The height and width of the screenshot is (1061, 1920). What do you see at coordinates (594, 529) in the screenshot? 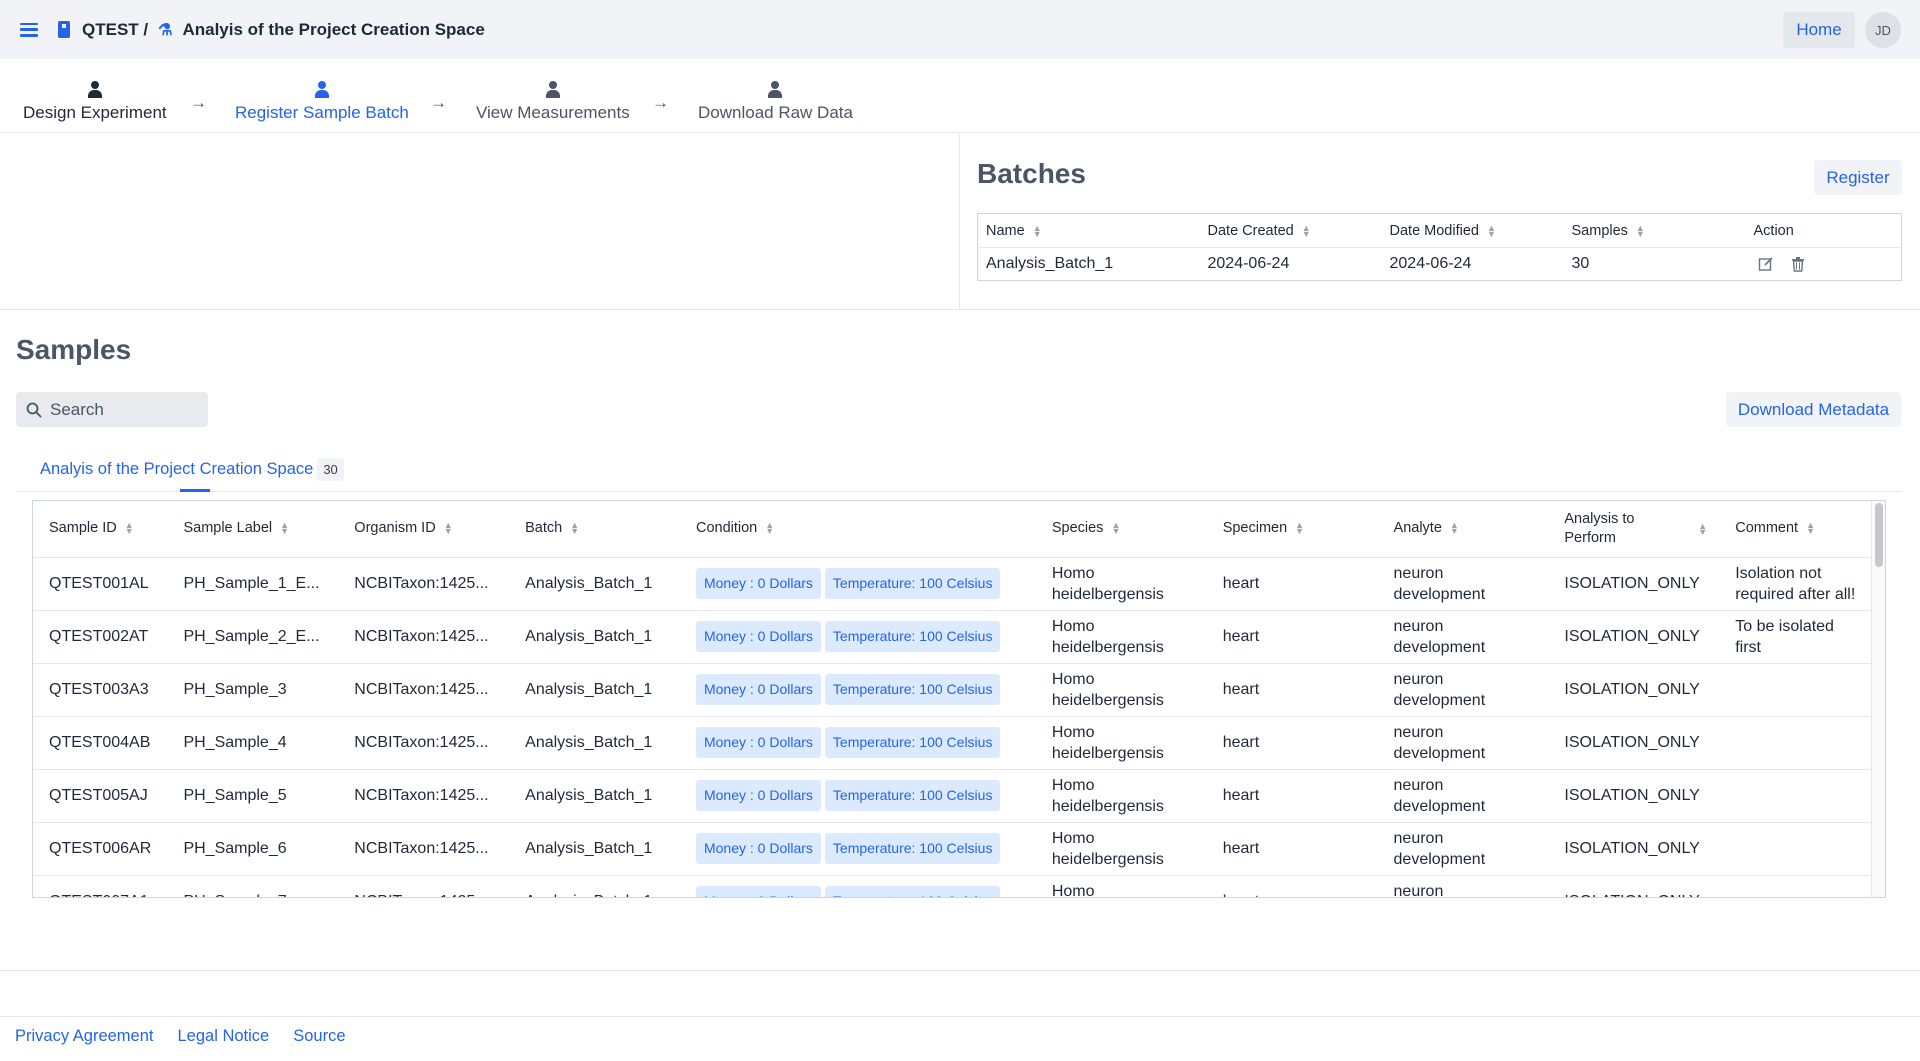
I see `col-batch: Batch ▲ ▼` at bounding box center [594, 529].